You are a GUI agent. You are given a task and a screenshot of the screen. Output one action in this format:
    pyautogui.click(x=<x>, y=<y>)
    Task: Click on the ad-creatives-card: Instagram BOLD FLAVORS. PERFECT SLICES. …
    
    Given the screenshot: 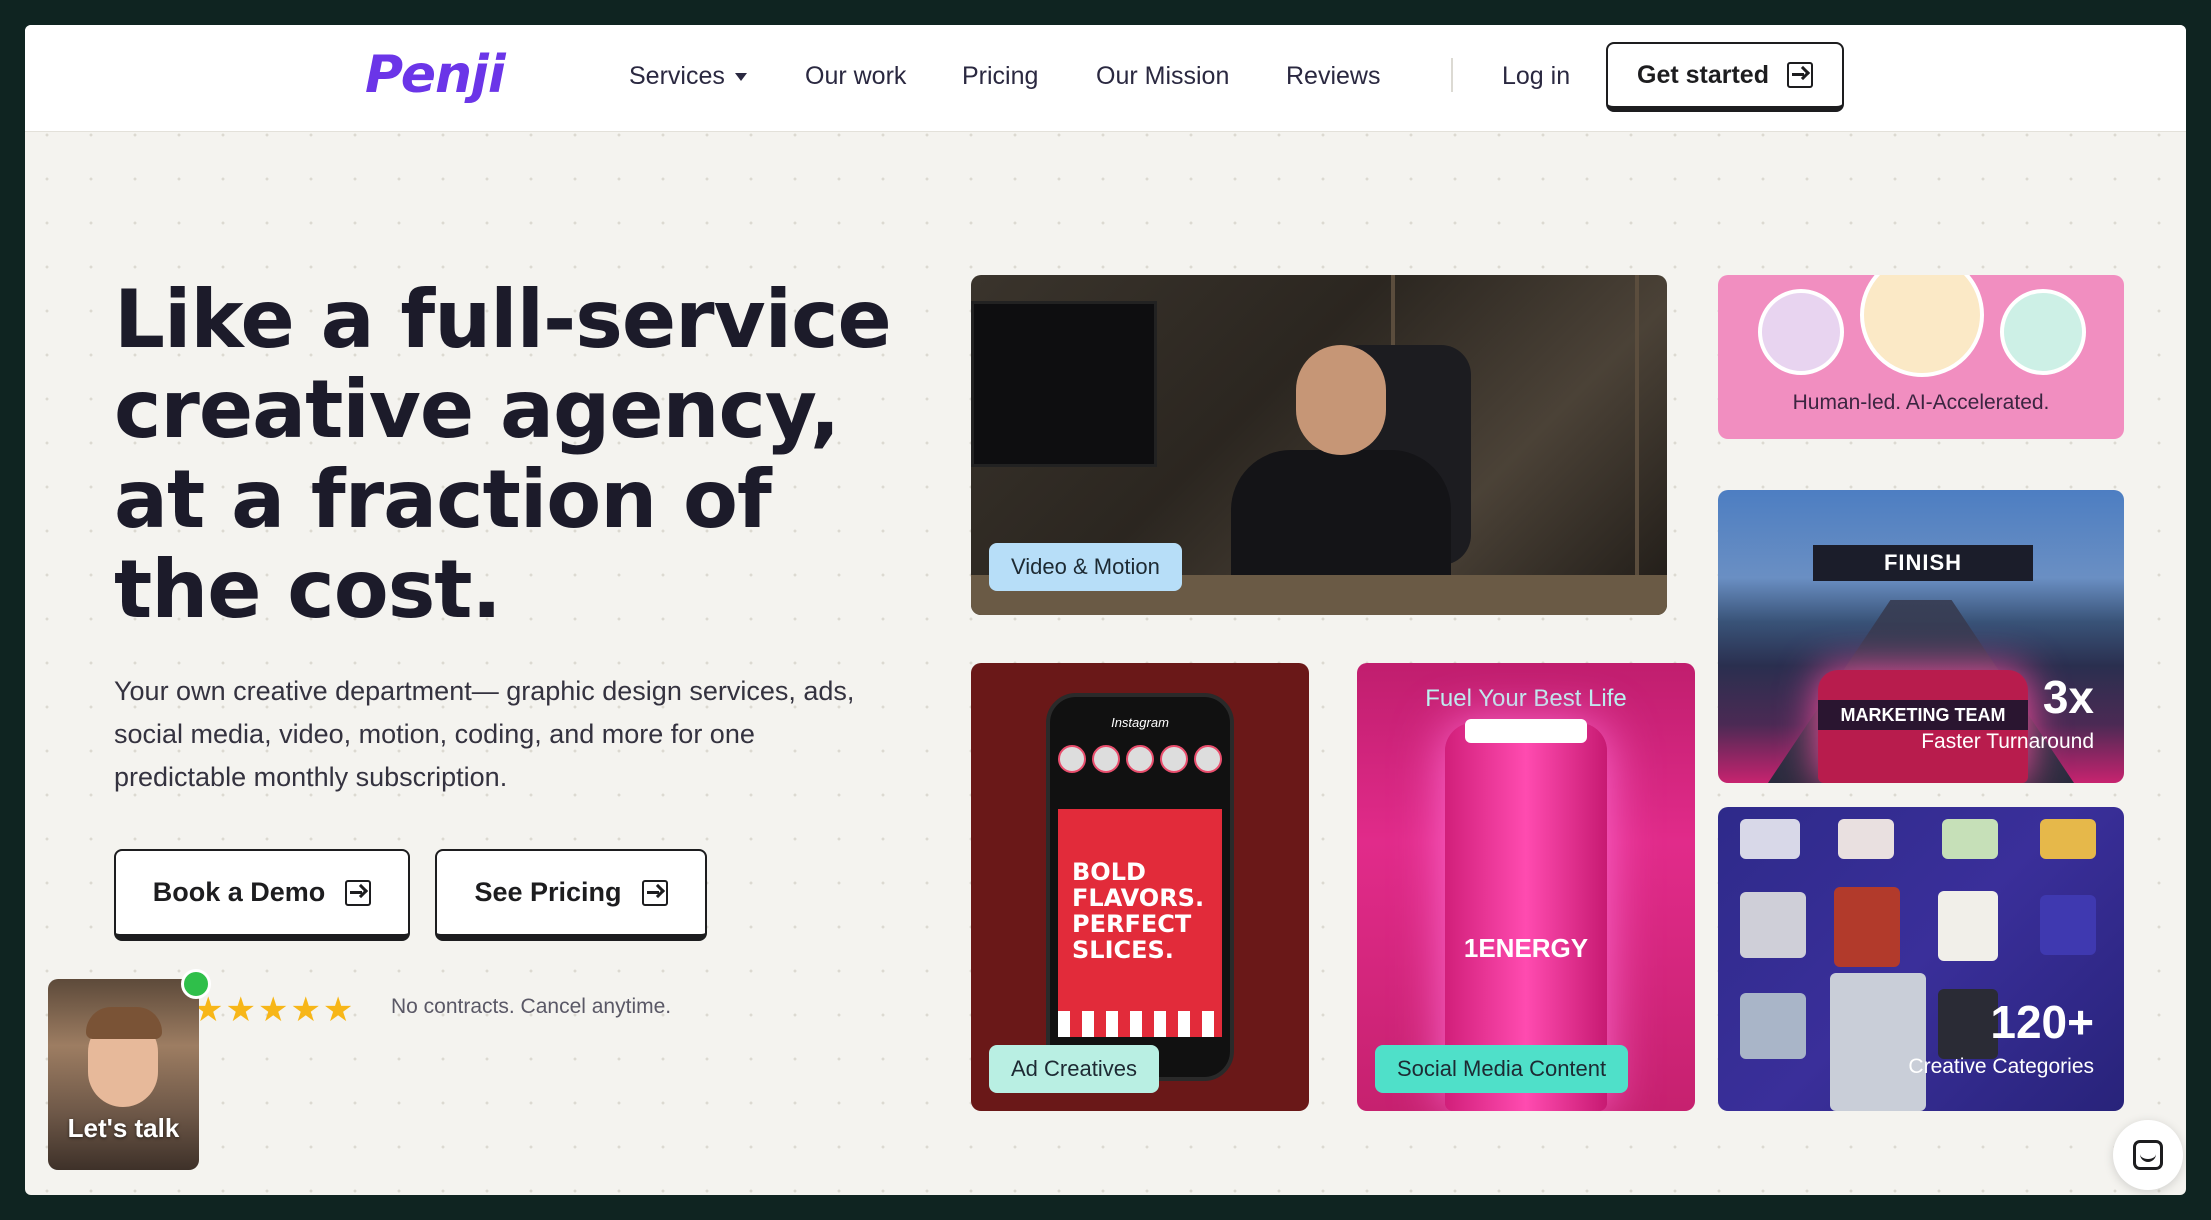 What is the action you would take?
    pyautogui.click(x=1140, y=887)
    